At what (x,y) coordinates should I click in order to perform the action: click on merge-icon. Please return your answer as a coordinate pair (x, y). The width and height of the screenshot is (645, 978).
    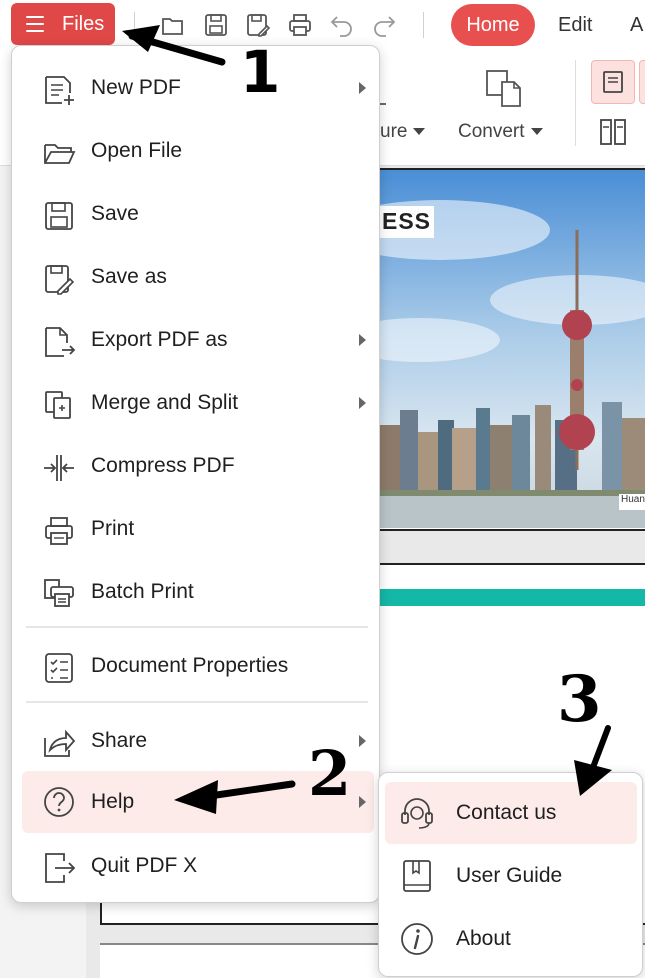
    Looking at the image, I should click on (58, 405).